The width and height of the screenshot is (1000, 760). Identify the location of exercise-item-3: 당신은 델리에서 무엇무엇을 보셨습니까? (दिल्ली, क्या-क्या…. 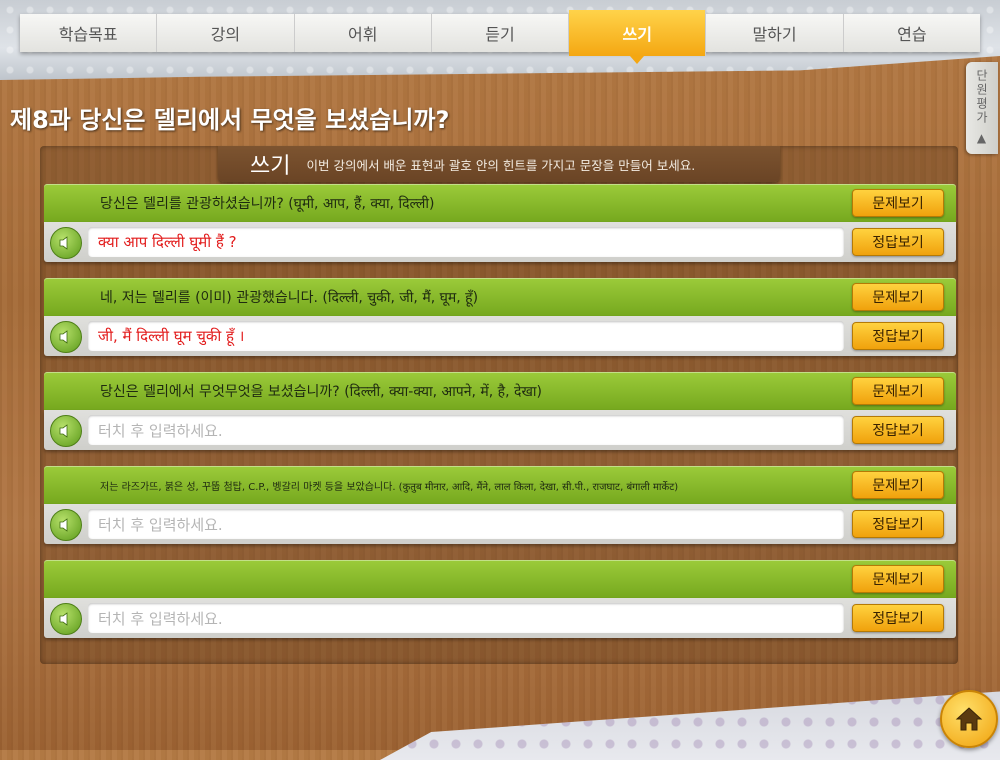
(500, 413).